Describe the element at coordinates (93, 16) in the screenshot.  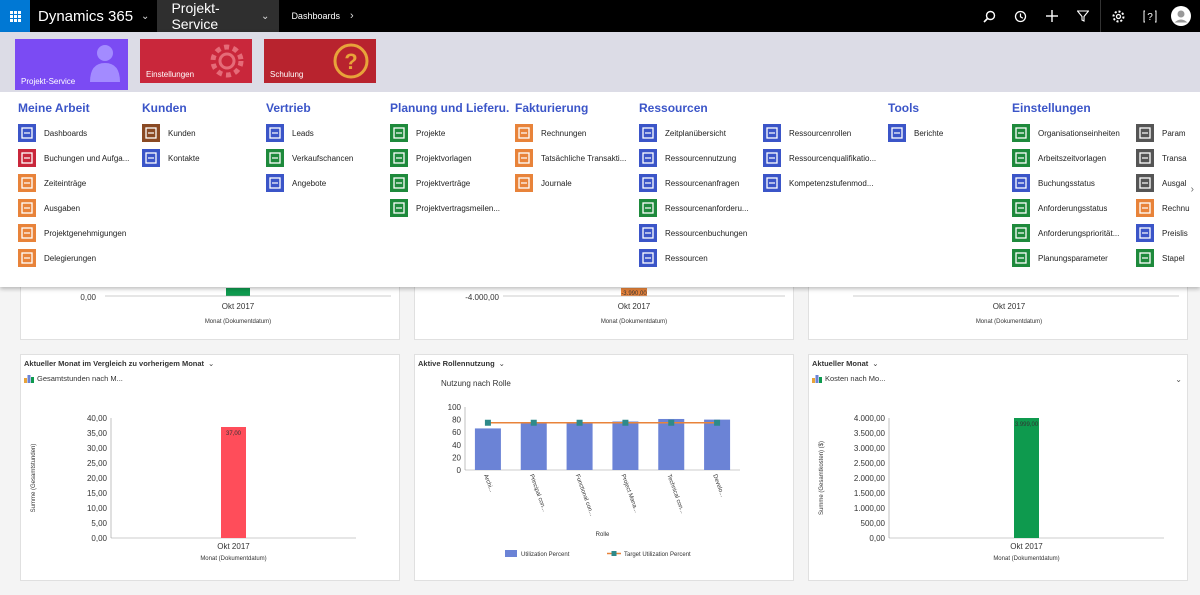
I see `app-switcher: Dynamics 365 ⌄` at that location.